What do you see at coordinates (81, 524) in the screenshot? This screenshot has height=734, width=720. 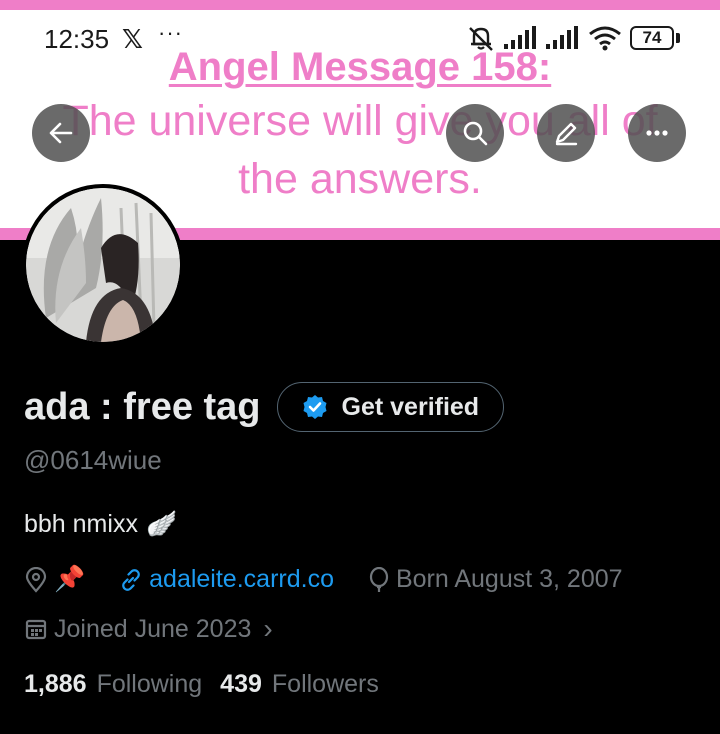 I see `bio-text: bbh nmixx` at bounding box center [81, 524].